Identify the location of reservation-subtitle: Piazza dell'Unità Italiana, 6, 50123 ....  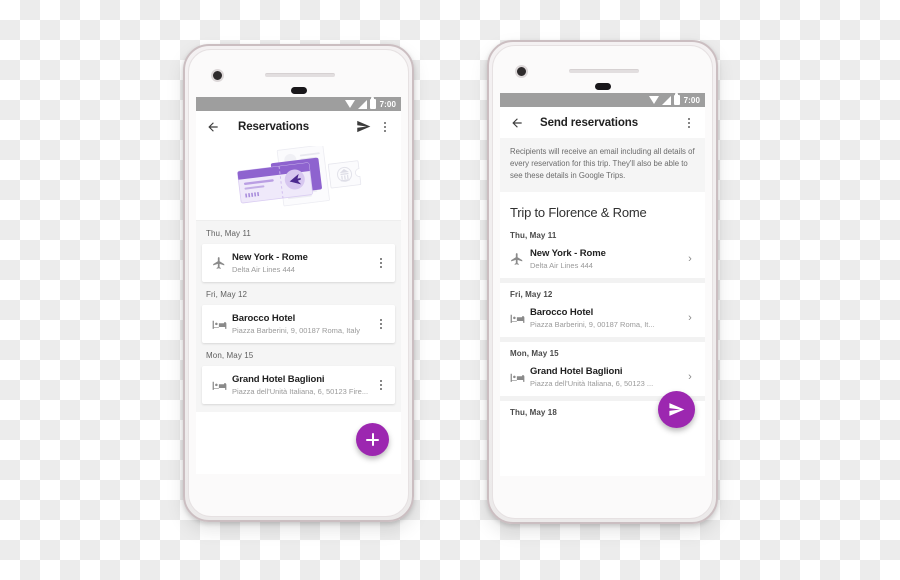
(592, 384).